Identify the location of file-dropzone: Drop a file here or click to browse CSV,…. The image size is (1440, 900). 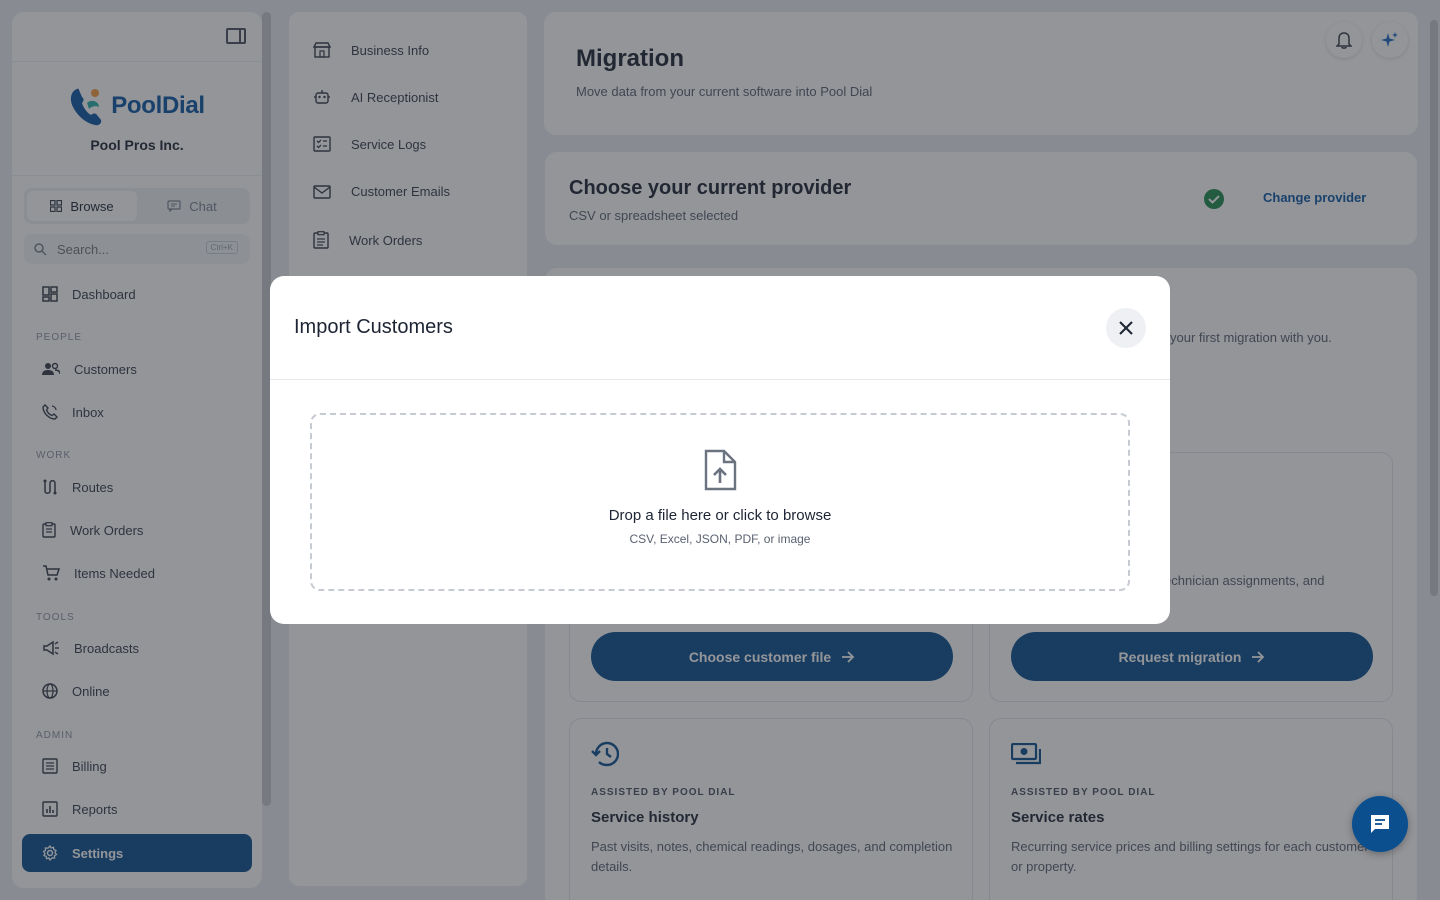
(720, 502).